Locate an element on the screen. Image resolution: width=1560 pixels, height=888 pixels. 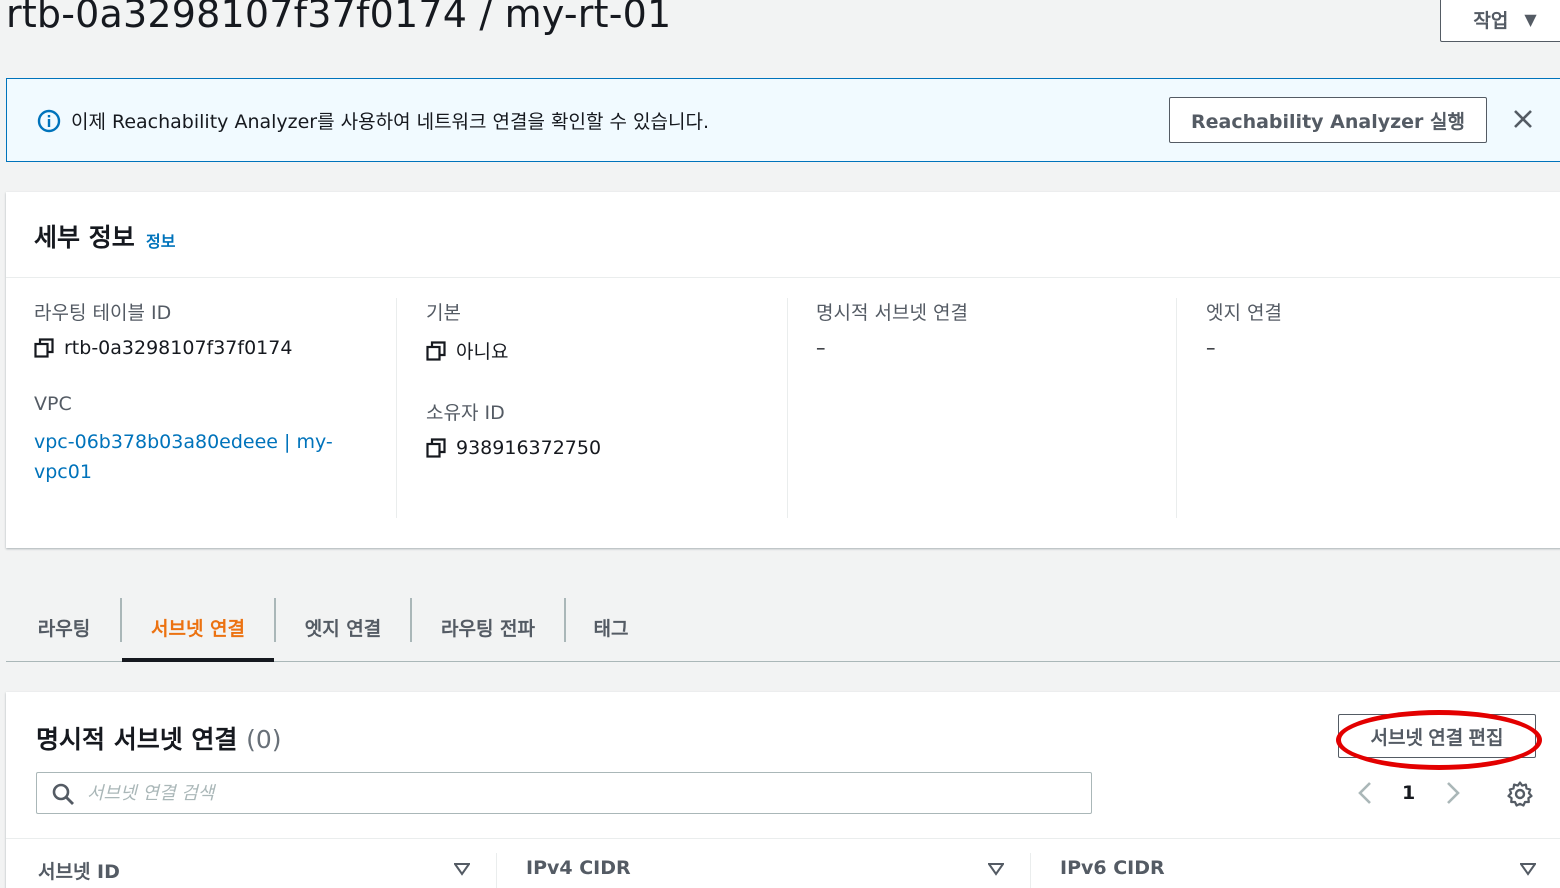
actions-dropdown-button: 작업 ▼ is located at coordinates (1500, 21).